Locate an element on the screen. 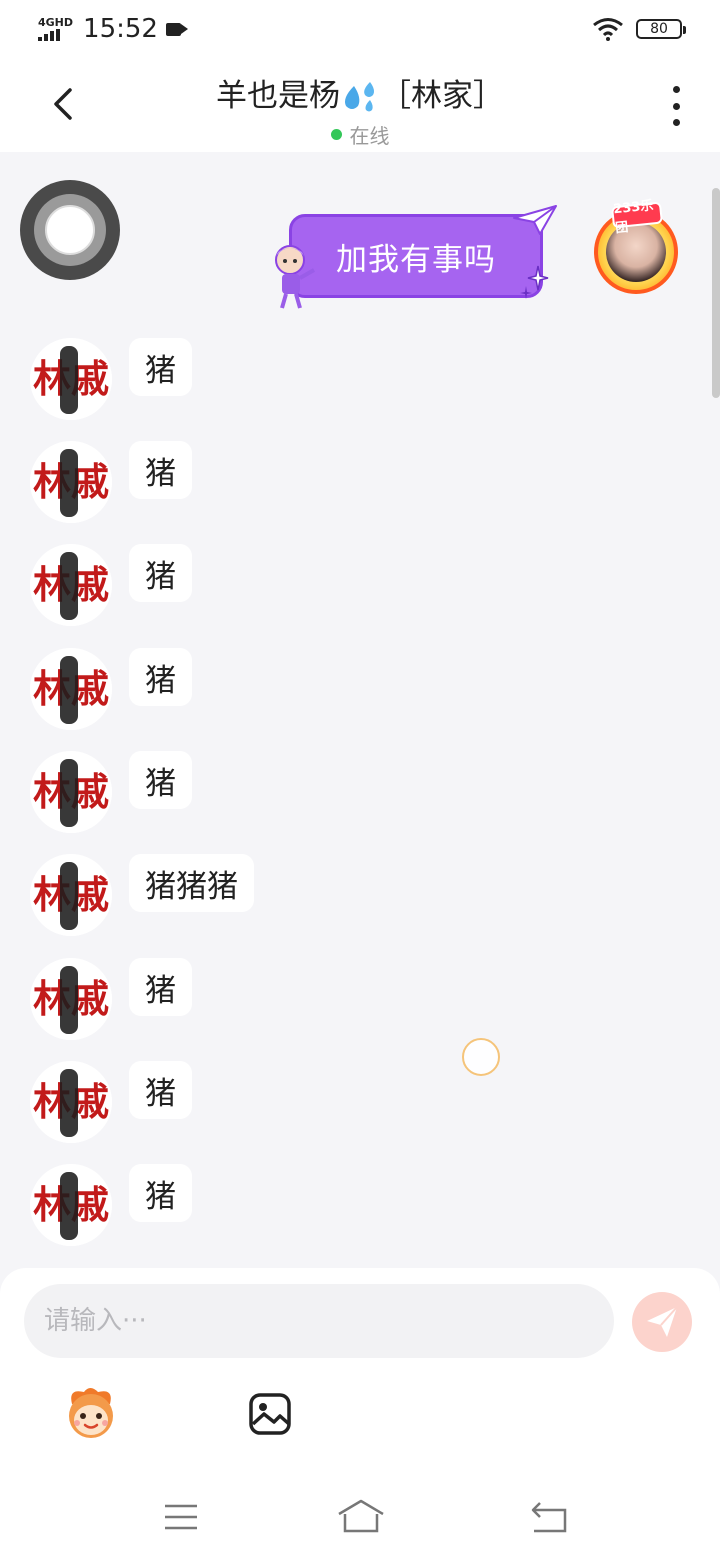 The height and width of the screenshot is (1560, 720). scrollbar is located at coordinates (716, 293).